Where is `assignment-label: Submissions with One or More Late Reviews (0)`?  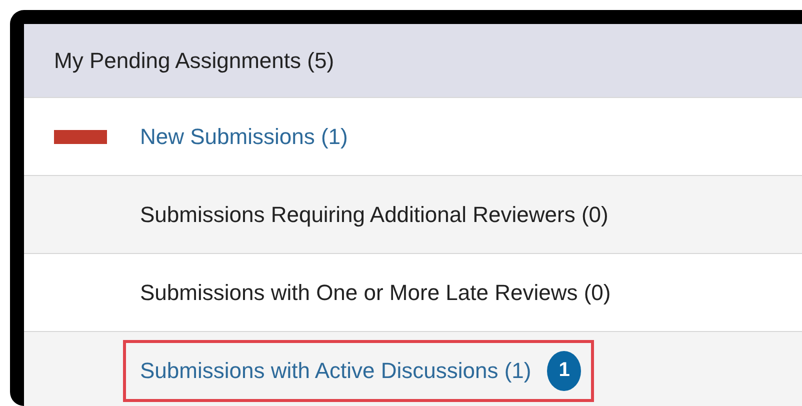
assignment-label: Submissions with One or More Late Reviews (0) is located at coordinates (375, 293).